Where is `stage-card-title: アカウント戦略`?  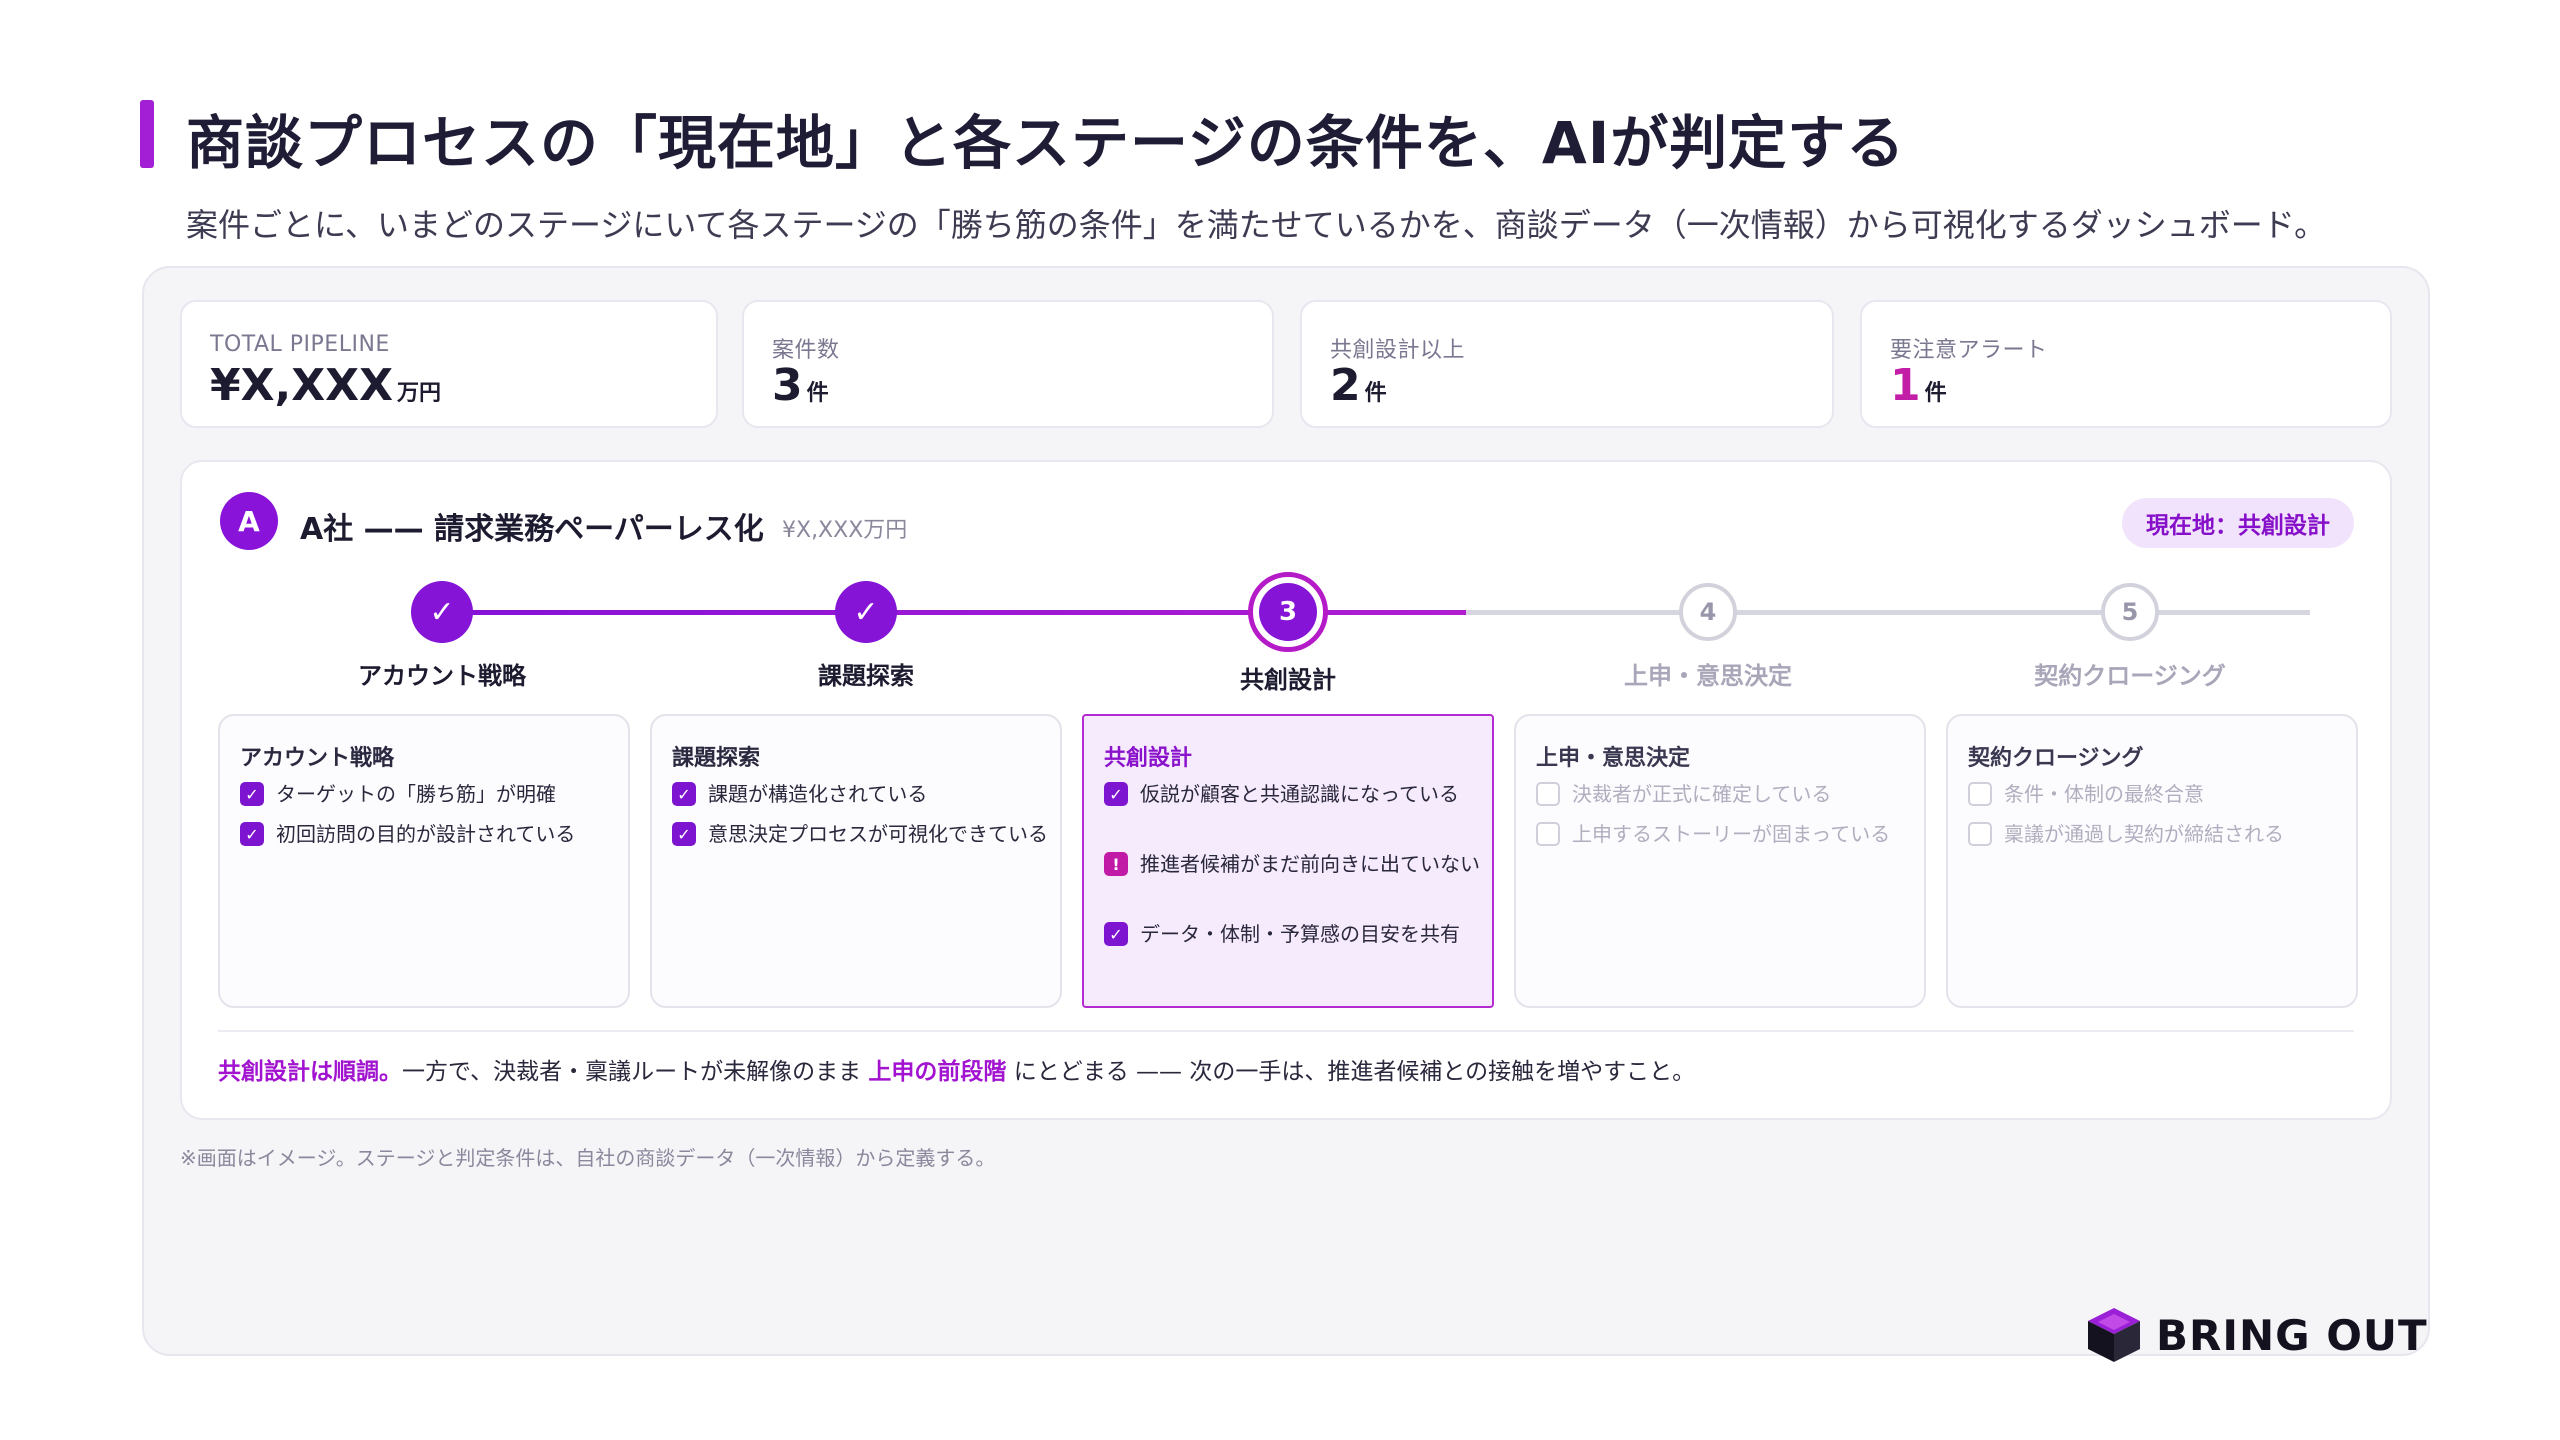 stage-card-title: アカウント戦略 is located at coordinates (317, 758).